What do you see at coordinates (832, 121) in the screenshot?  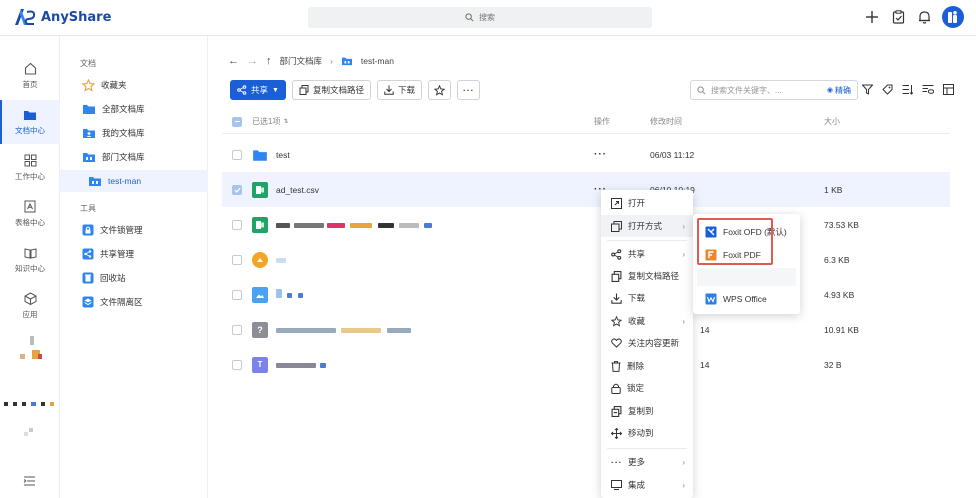 I see `col-size: 大小` at bounding box center [832, 121].